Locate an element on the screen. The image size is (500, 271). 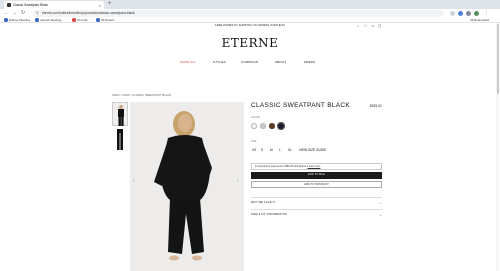
product-main-image is located at coordinates (187, 186).